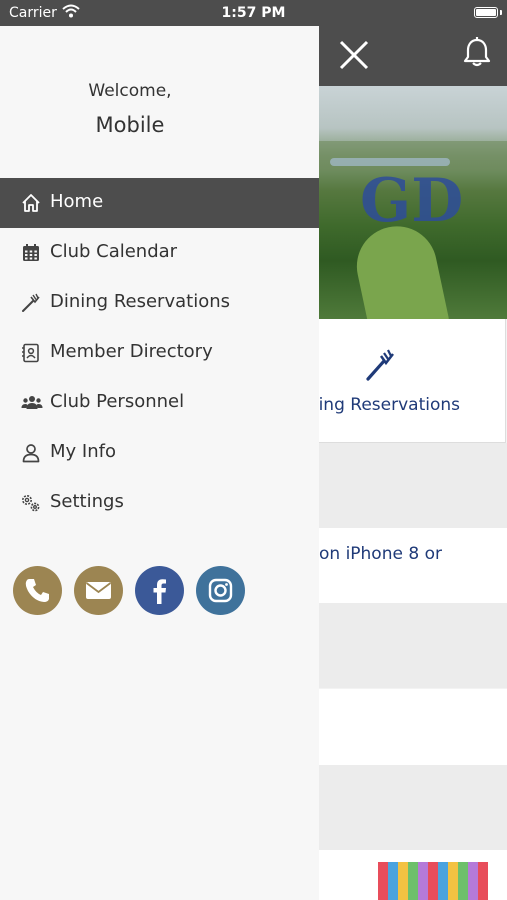 This screenshot has height=900, width=507. What do you see at coordinates (31, 503) in the screenshot?
I see `gears-icon` at bounding box center [31, 503].